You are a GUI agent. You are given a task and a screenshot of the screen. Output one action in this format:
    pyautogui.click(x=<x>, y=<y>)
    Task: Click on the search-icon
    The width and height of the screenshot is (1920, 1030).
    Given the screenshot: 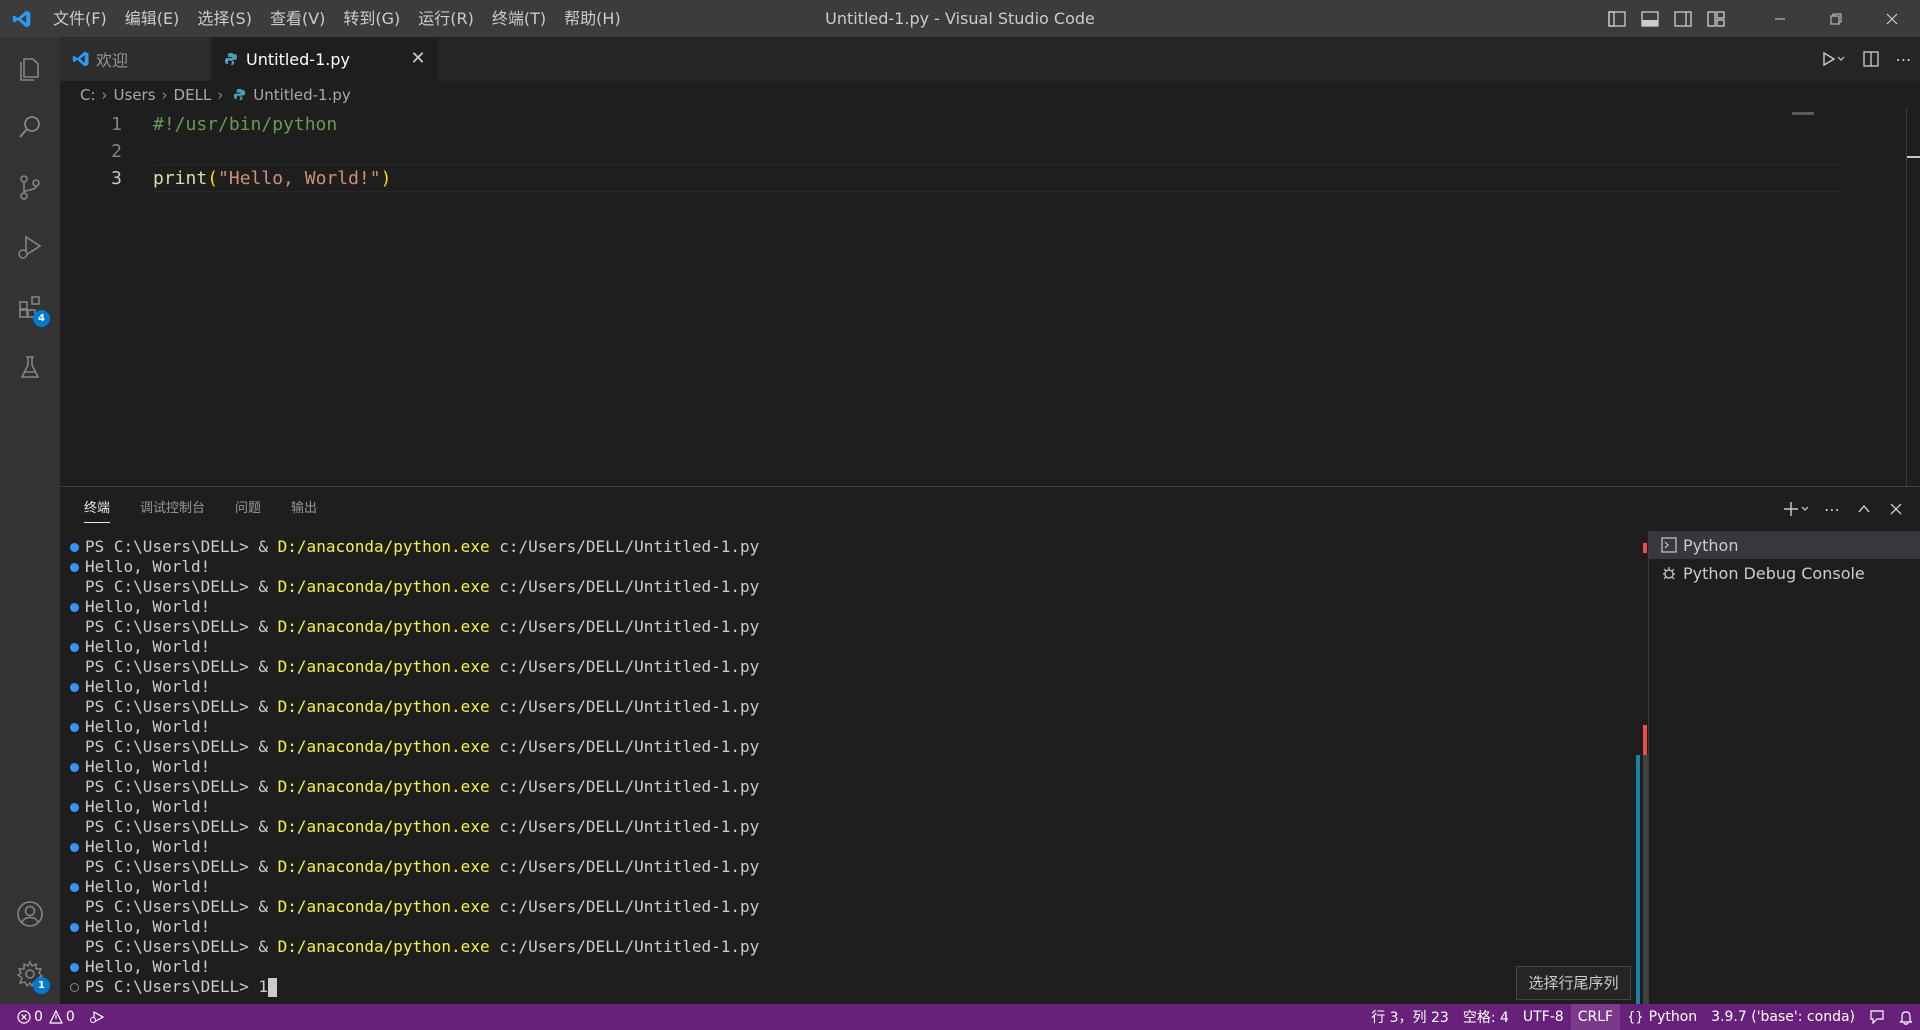 What is the action you would take?
    pyautogui.click(x=30, y=127)
    